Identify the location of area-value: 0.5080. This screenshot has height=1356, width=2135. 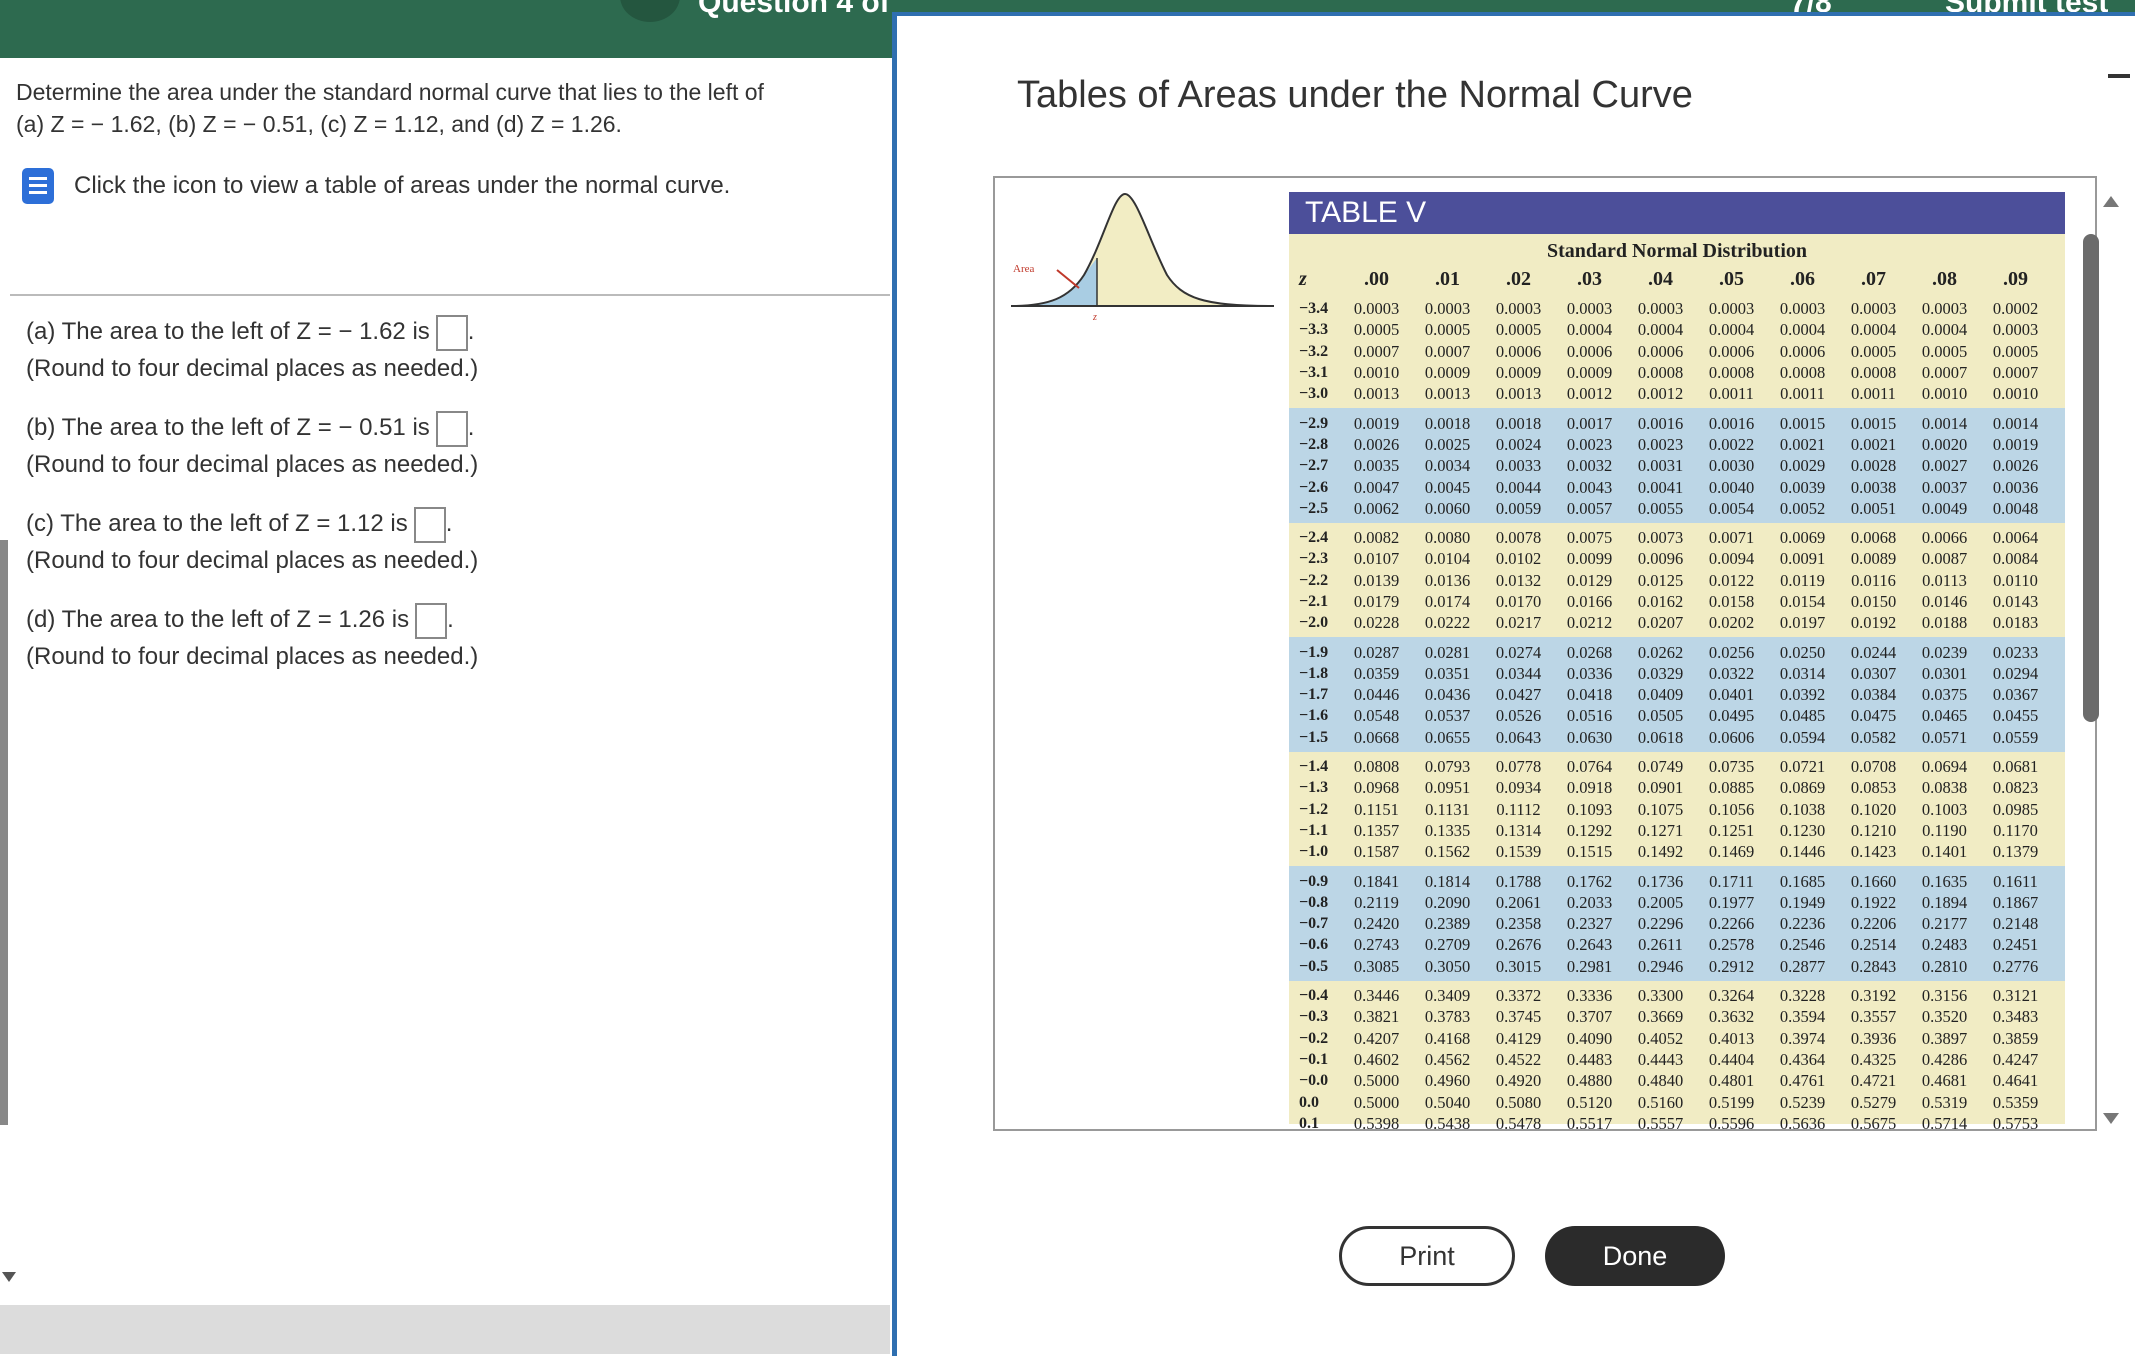
(1518, 1102).